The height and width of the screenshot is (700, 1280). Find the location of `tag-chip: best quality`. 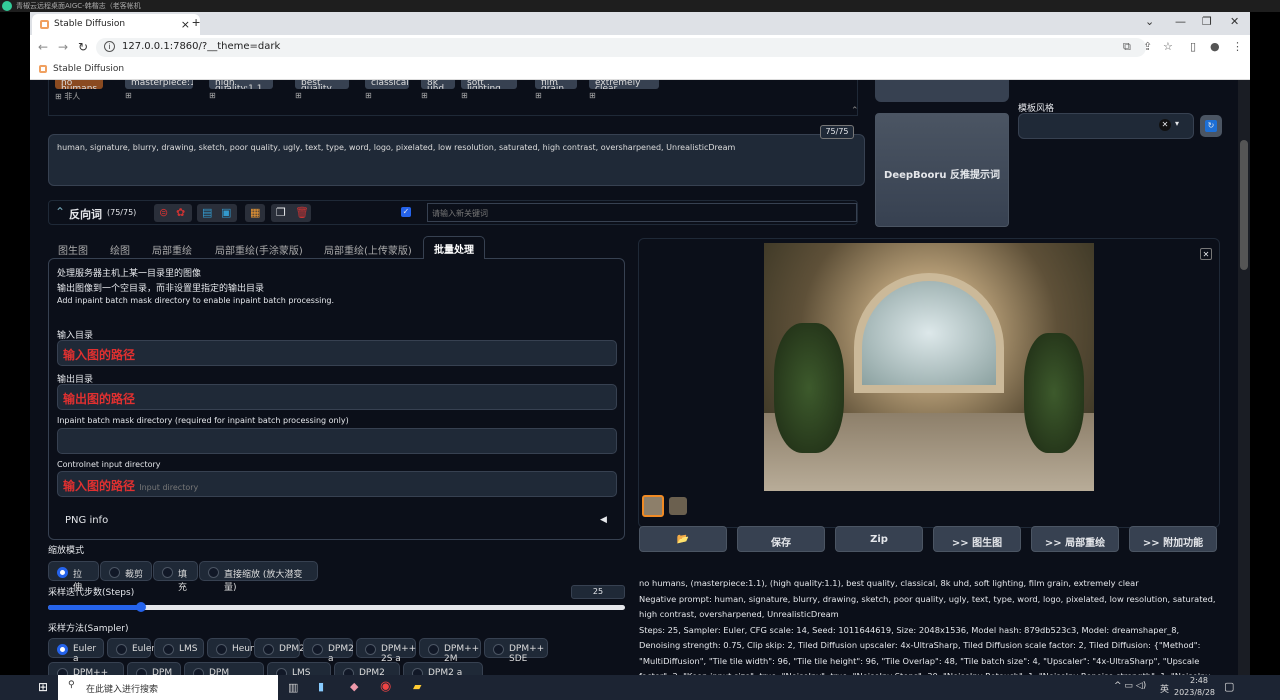

tag-chip: best quality is located at coordinates (322, 84).